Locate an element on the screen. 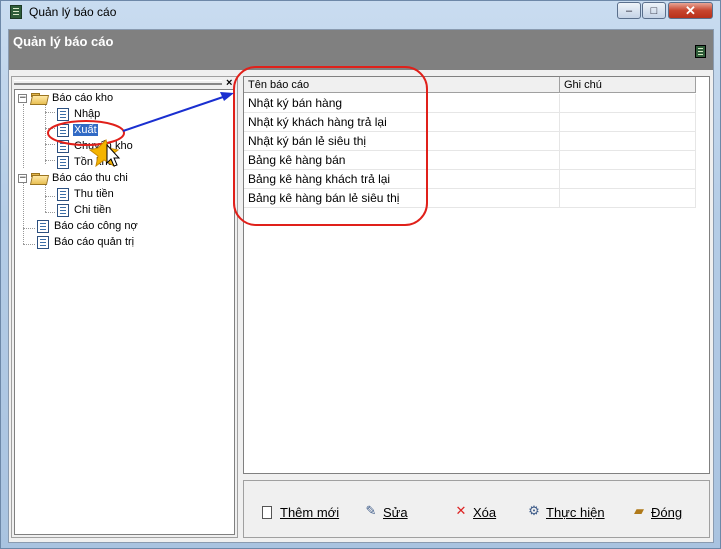 The height and width of the screenshot is (549, 721). tree-node-chi-tien: Chi tiền is located at coordinates (84, 210).